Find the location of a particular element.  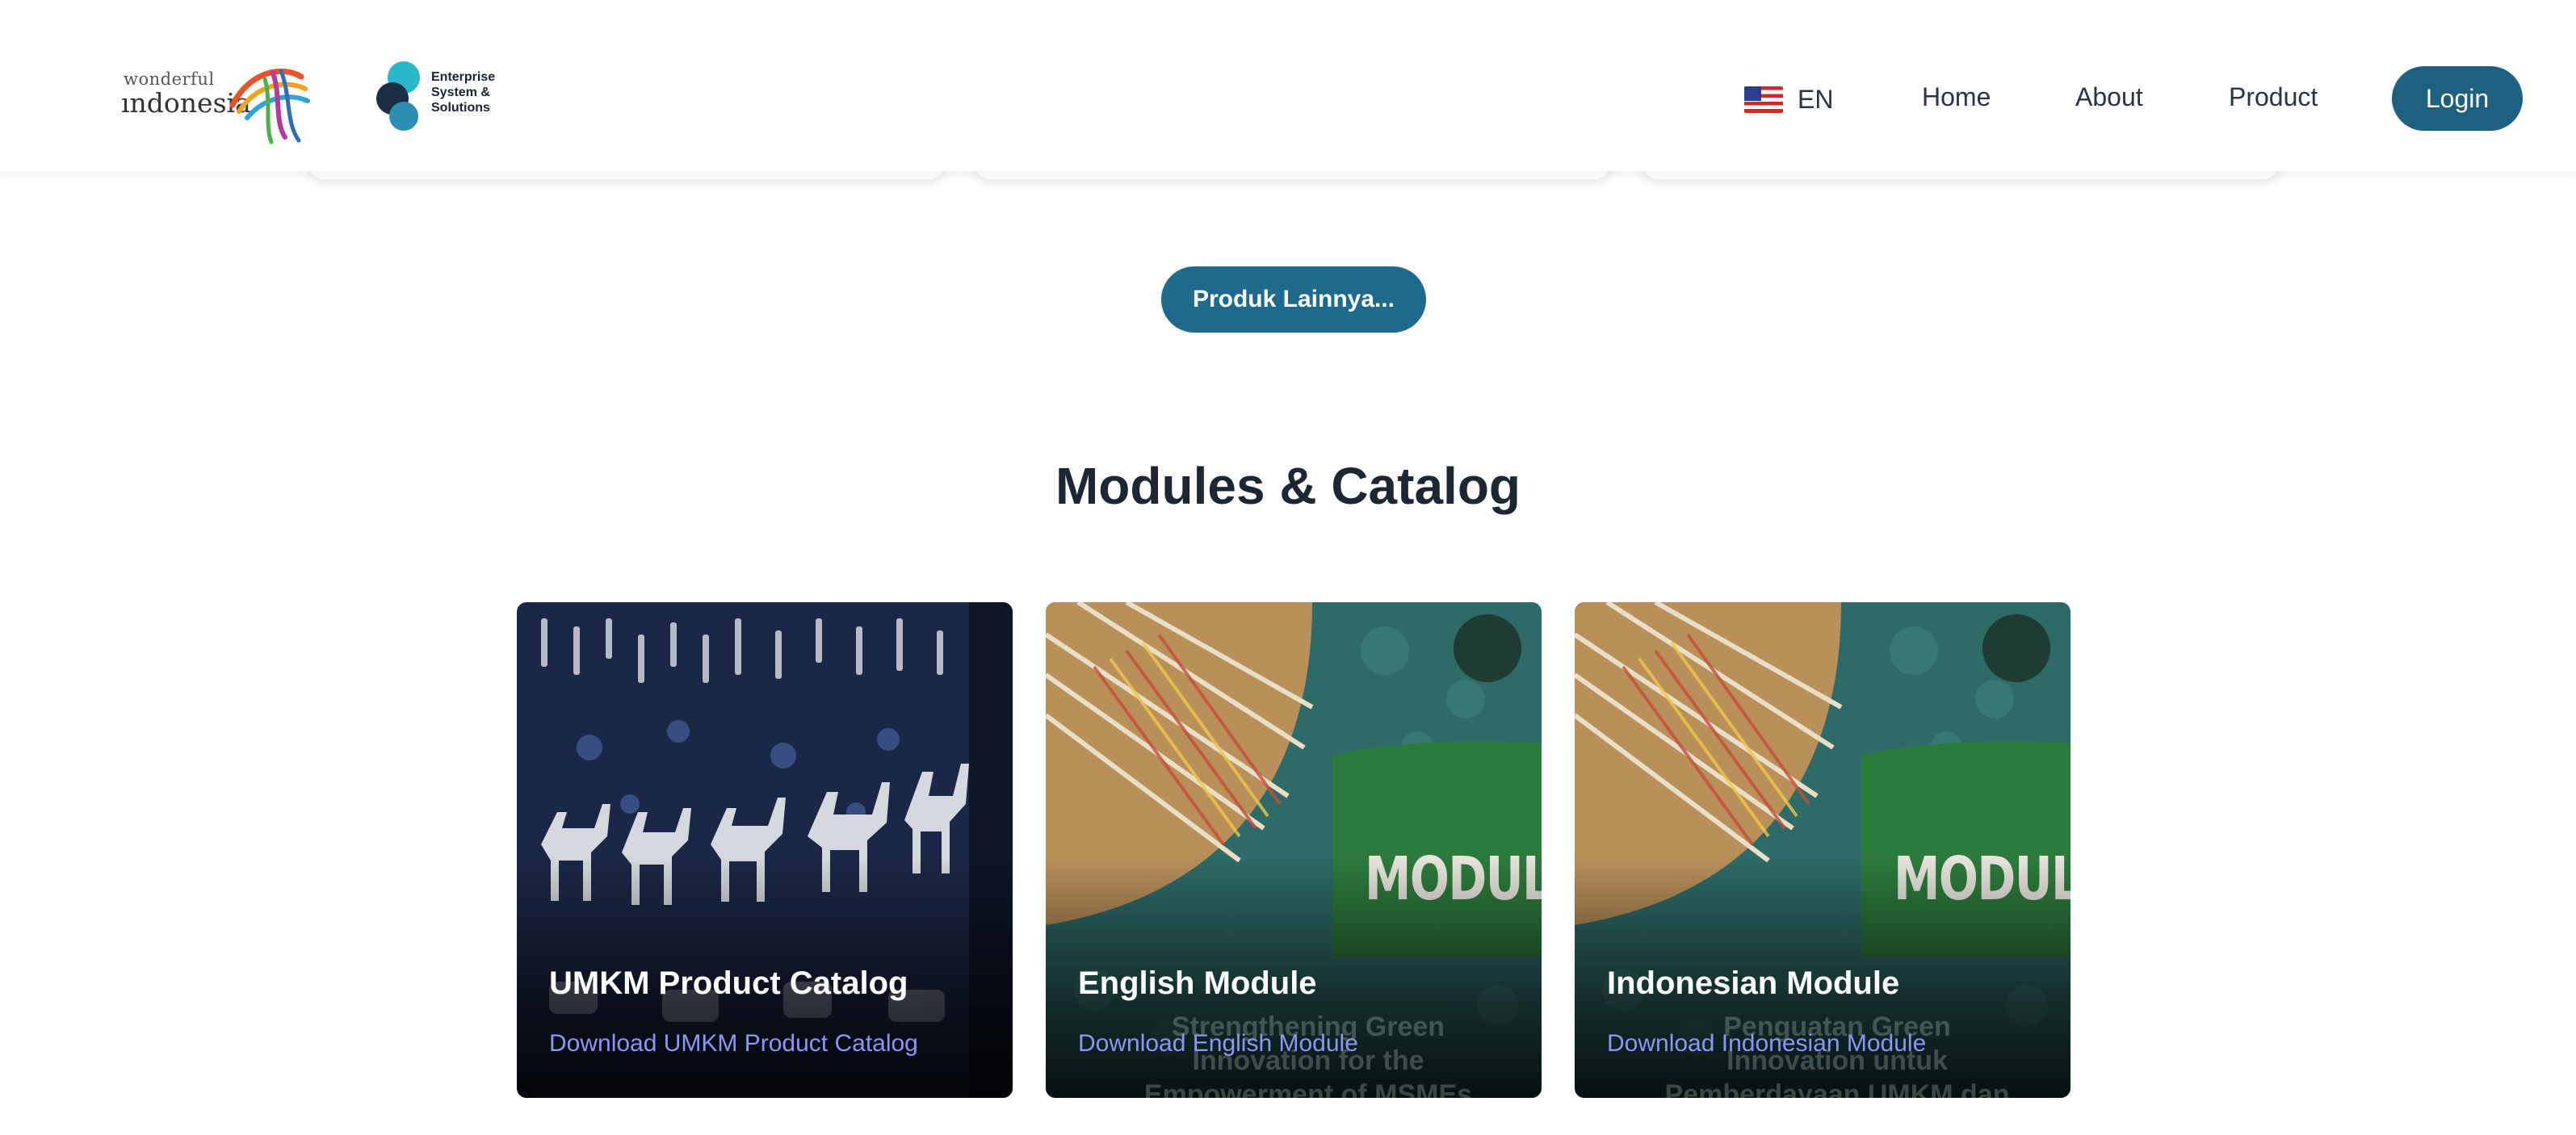

login-button: Login is located at coordinates (2457, 98).